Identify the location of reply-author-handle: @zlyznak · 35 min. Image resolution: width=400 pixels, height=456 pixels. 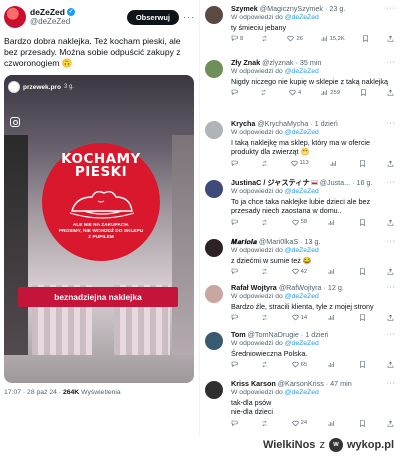
(291, 62).